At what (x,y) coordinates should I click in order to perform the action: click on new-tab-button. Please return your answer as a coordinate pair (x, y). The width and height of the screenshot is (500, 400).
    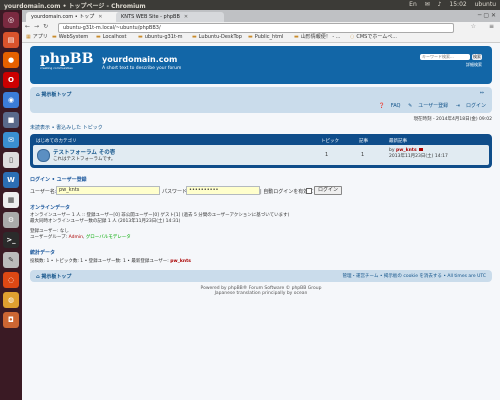
    Looking at the image, I should click on (212, 17).